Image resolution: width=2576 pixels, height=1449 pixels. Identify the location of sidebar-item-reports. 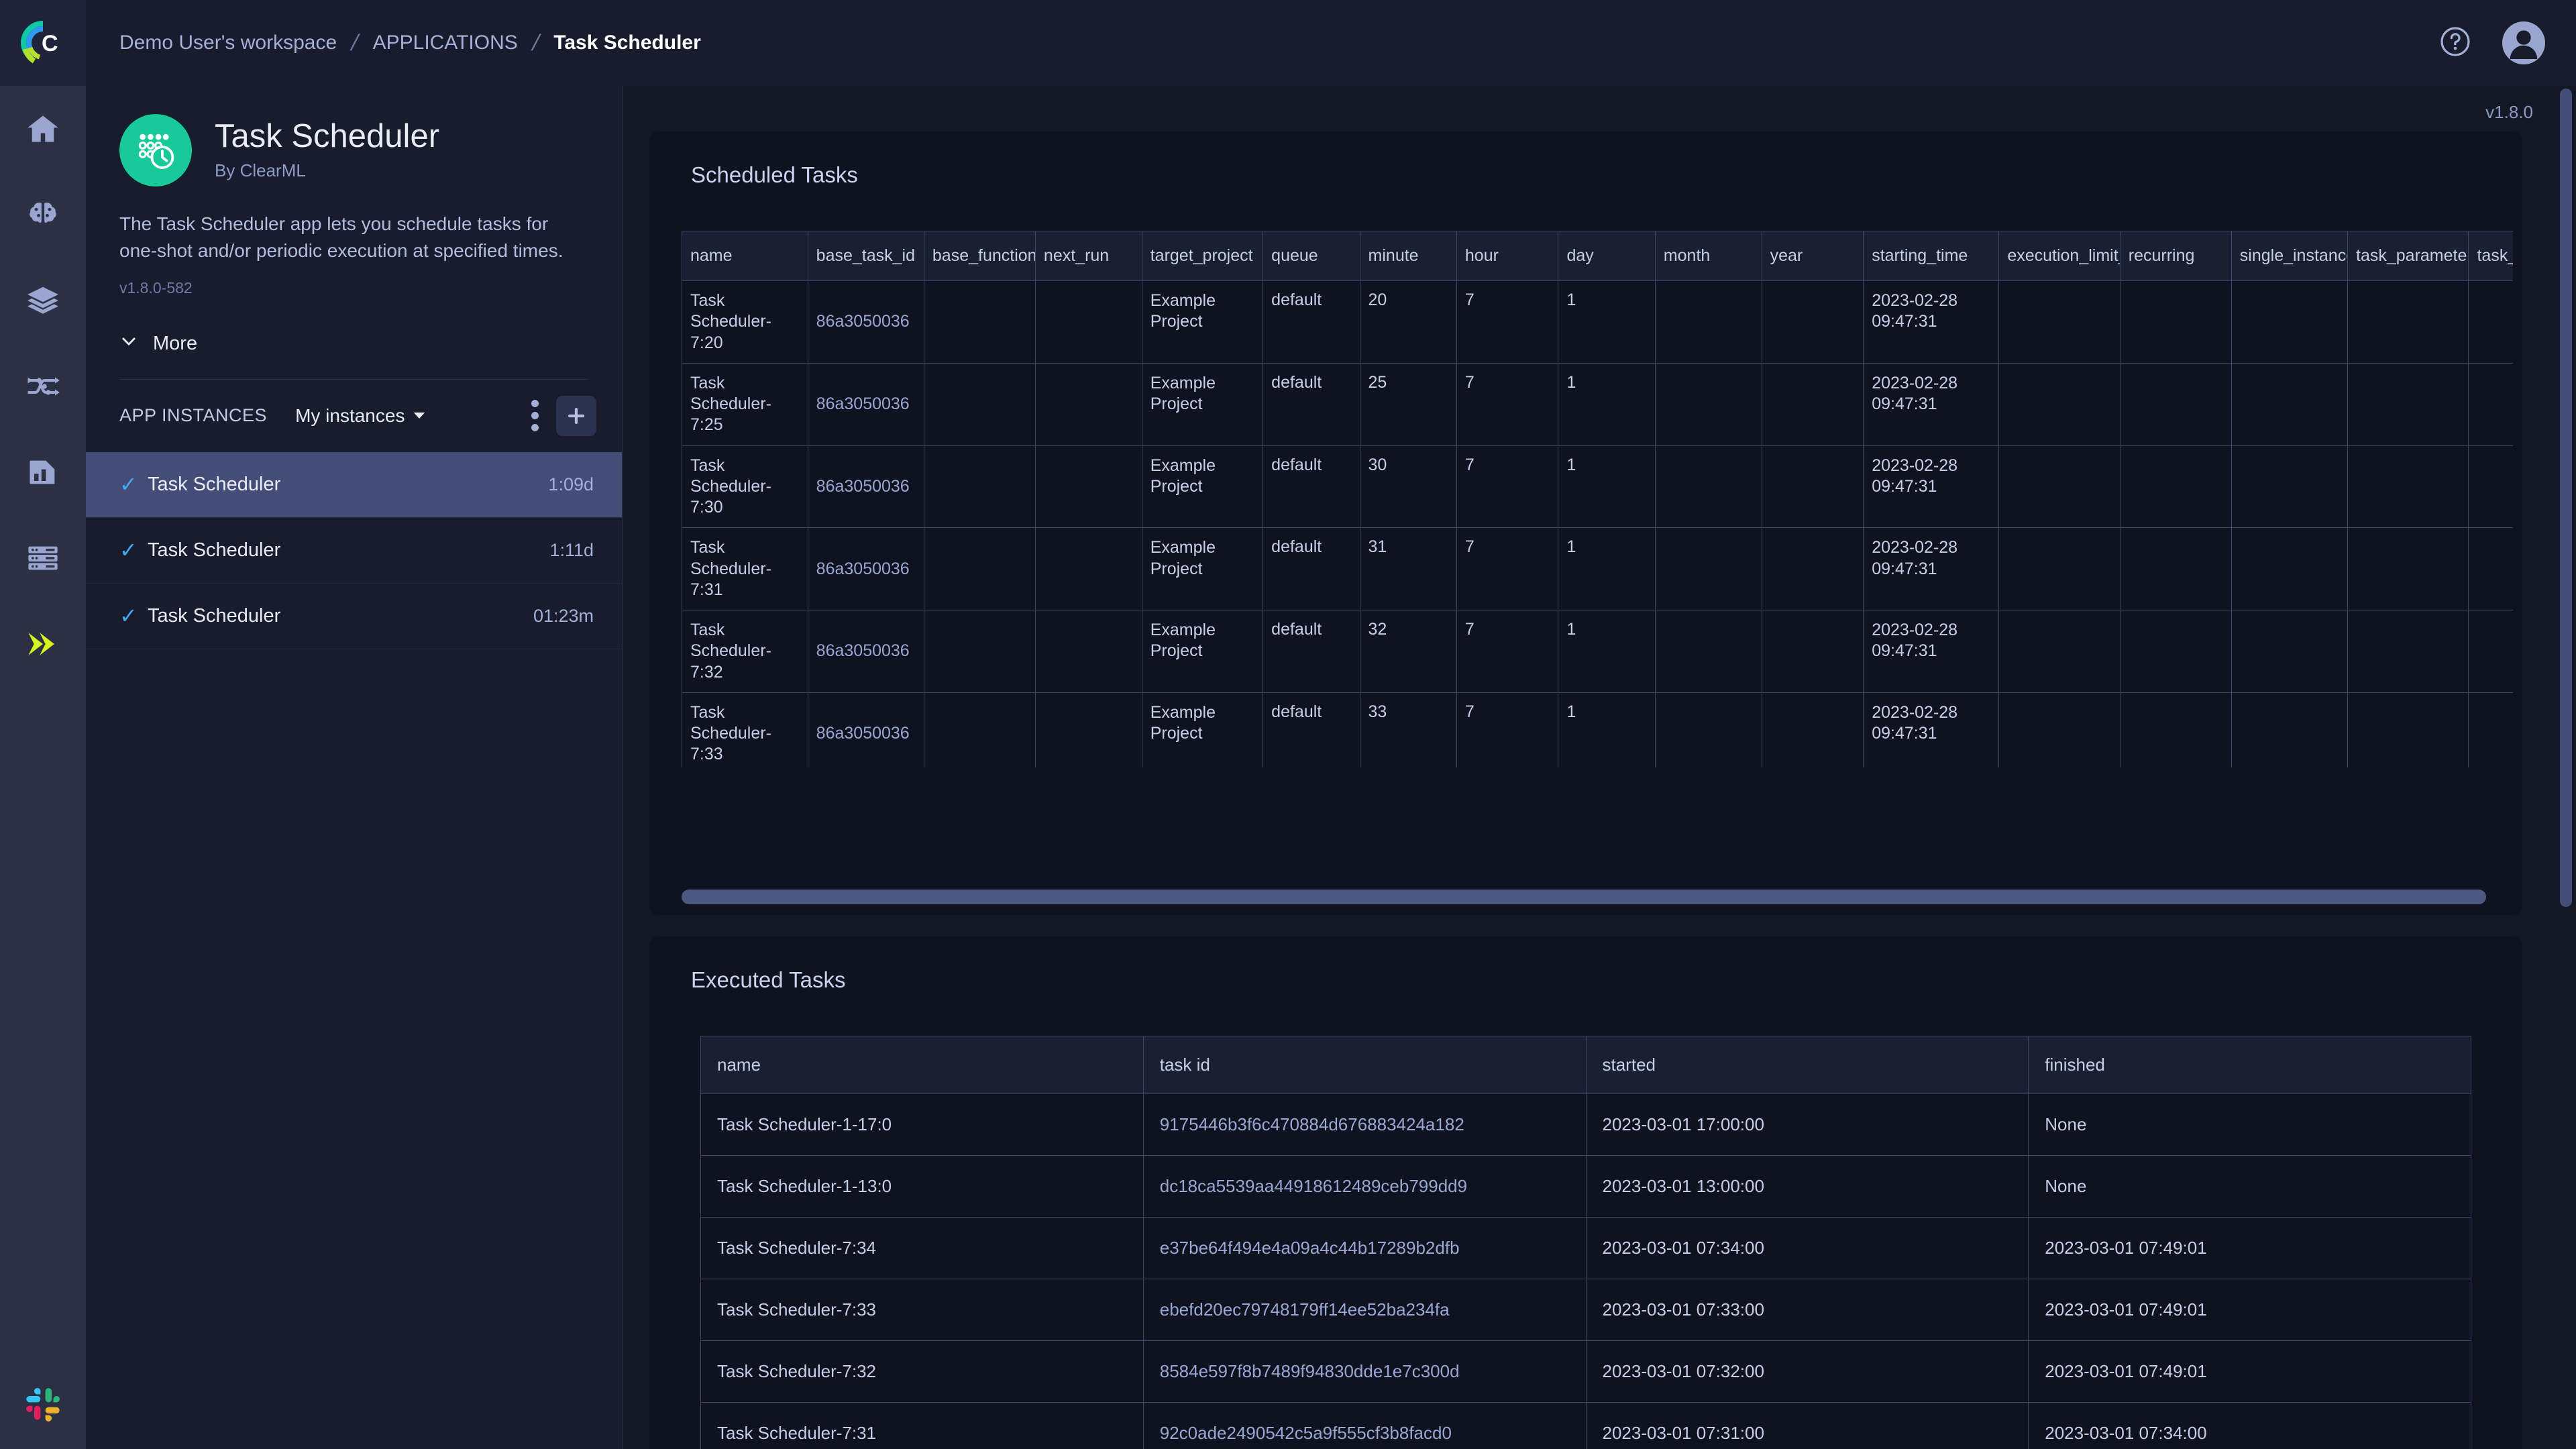
(43, 472).